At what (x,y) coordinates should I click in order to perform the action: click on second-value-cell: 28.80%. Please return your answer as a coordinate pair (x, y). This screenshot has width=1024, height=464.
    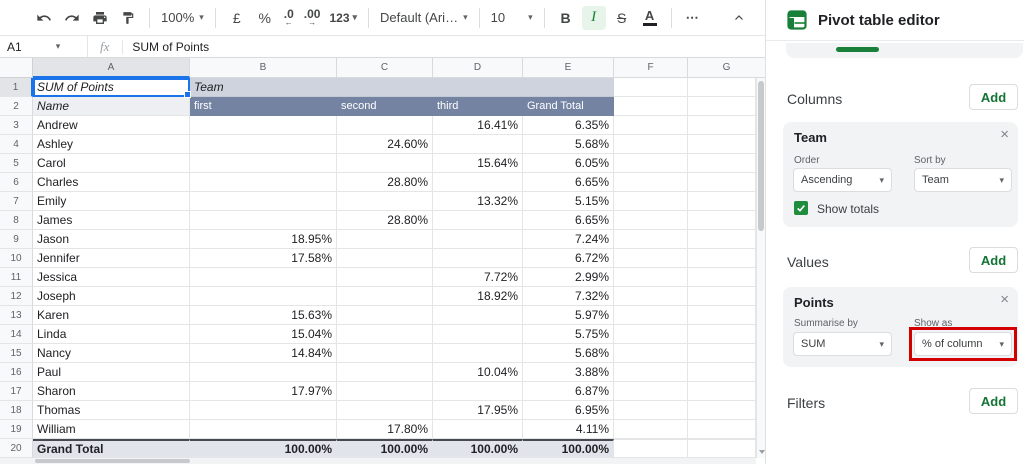
    Looking at the image, I should click on (385, 220).